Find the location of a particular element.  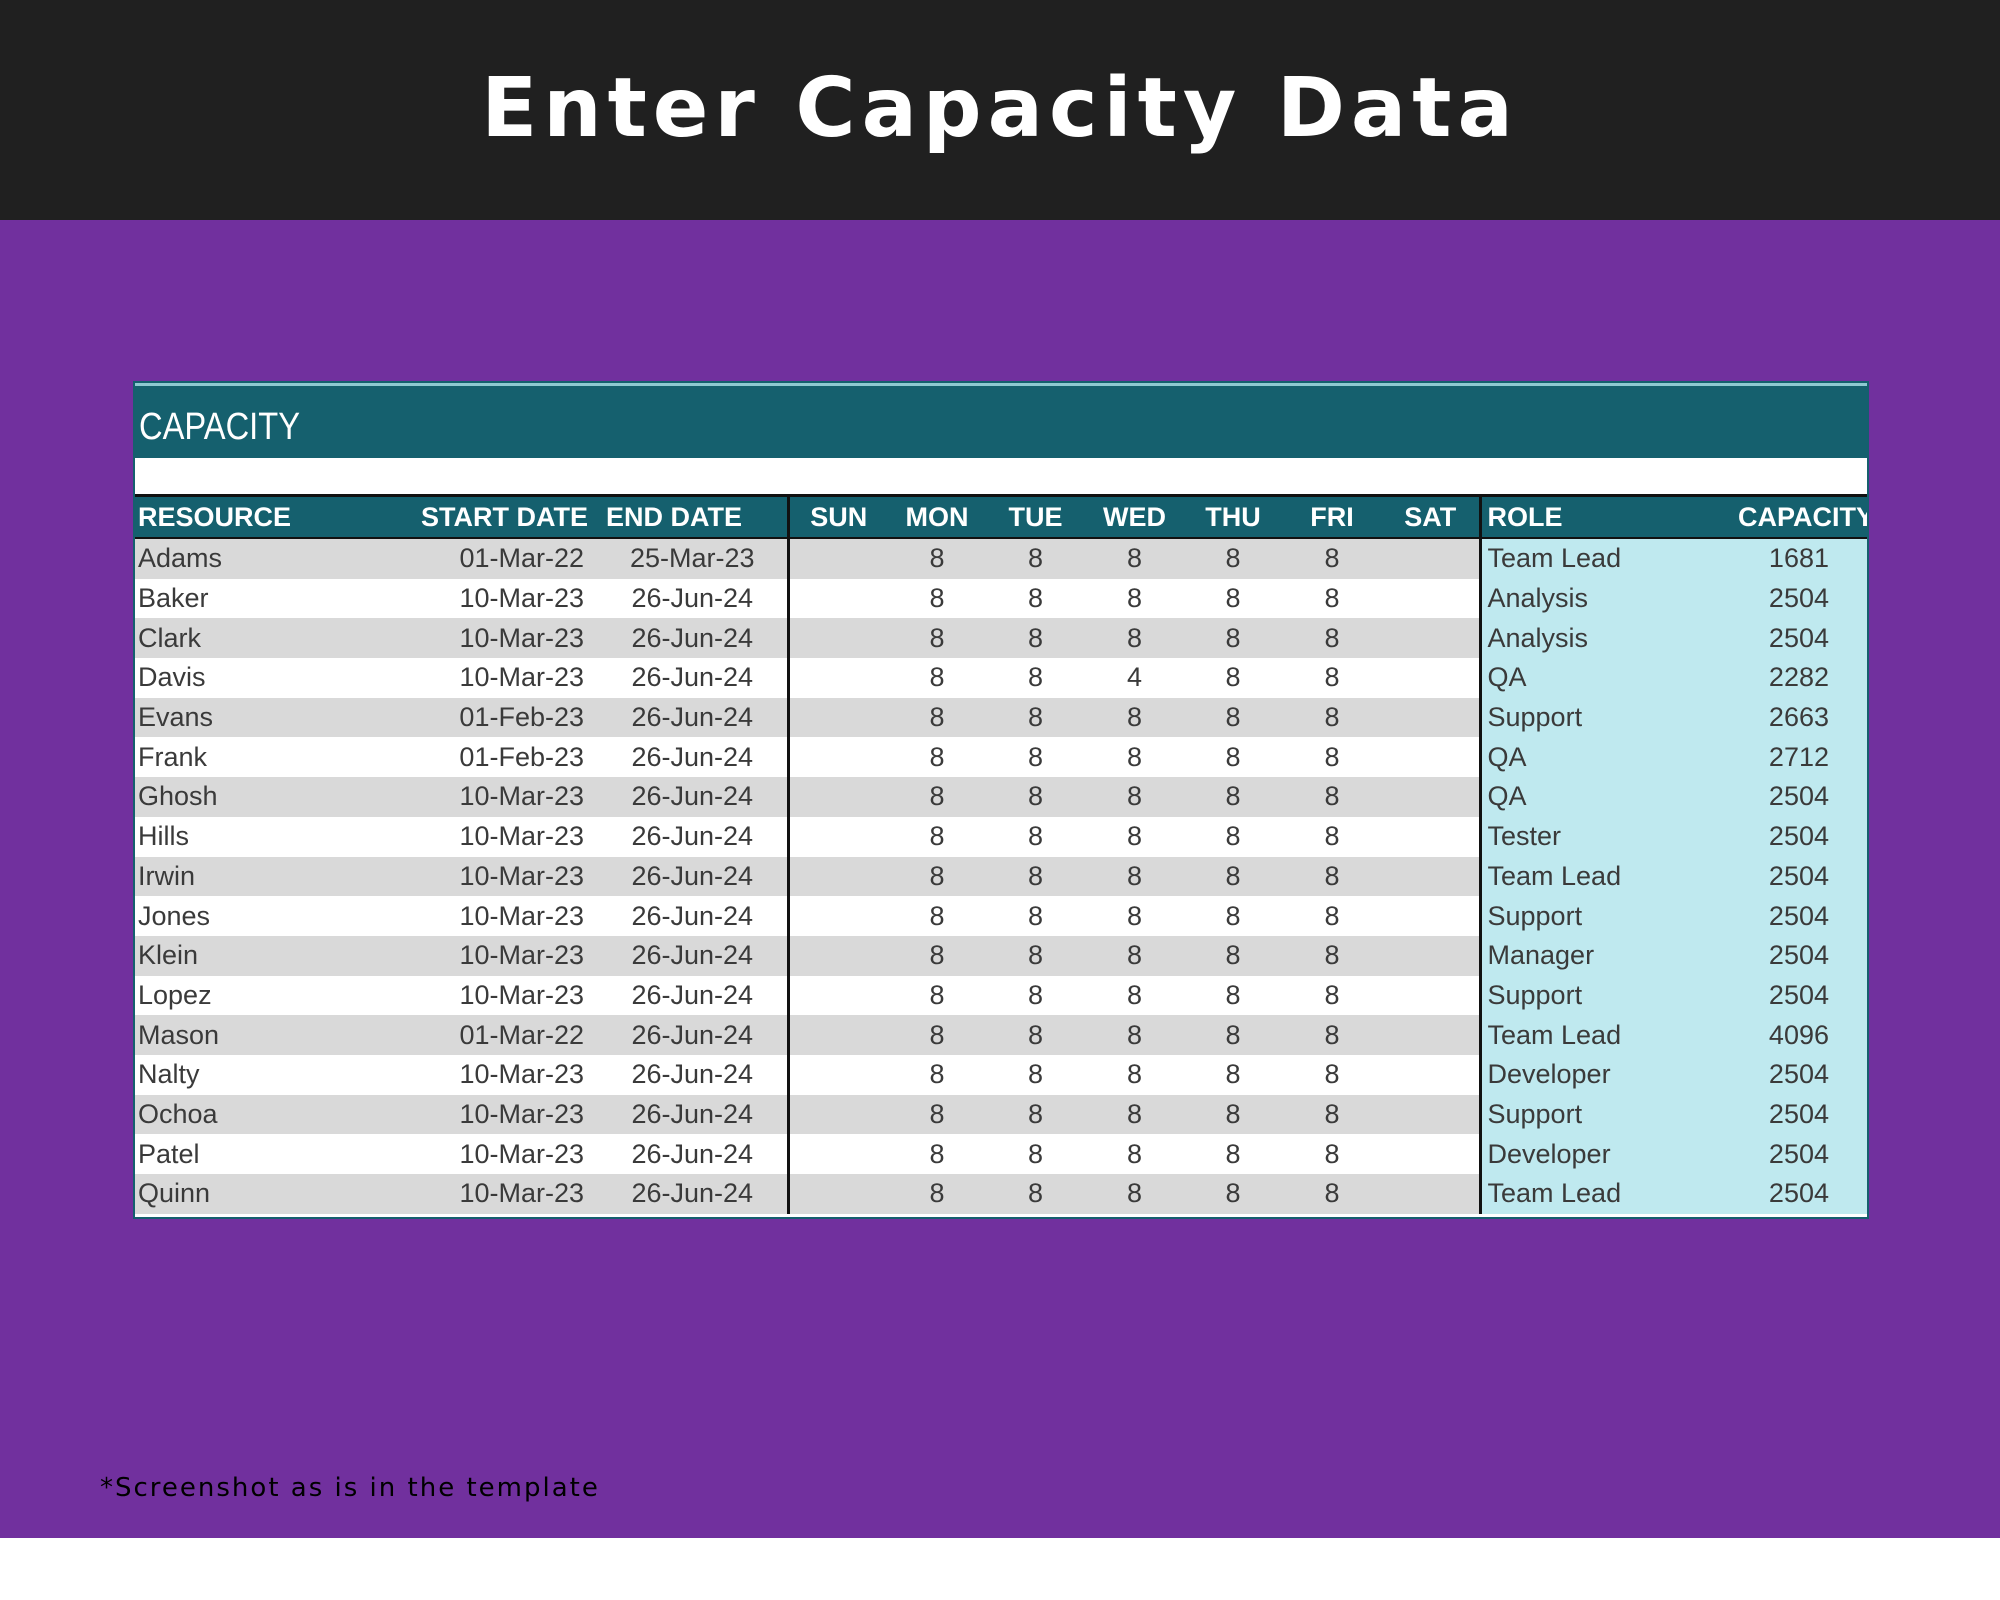

cell-resource: Ochoa is located at coordinates (272, 1114).